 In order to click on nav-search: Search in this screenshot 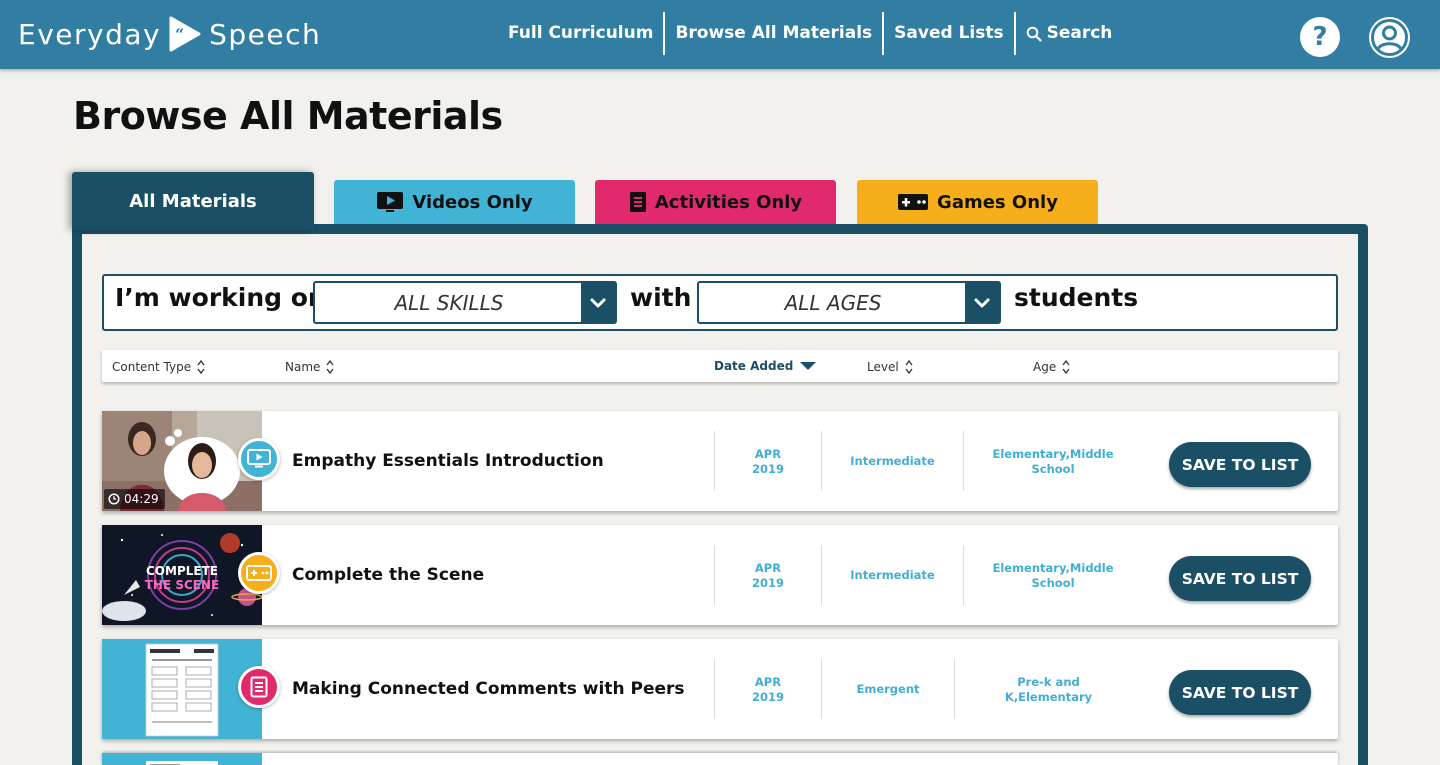, I will do `click(1069, 33)`.